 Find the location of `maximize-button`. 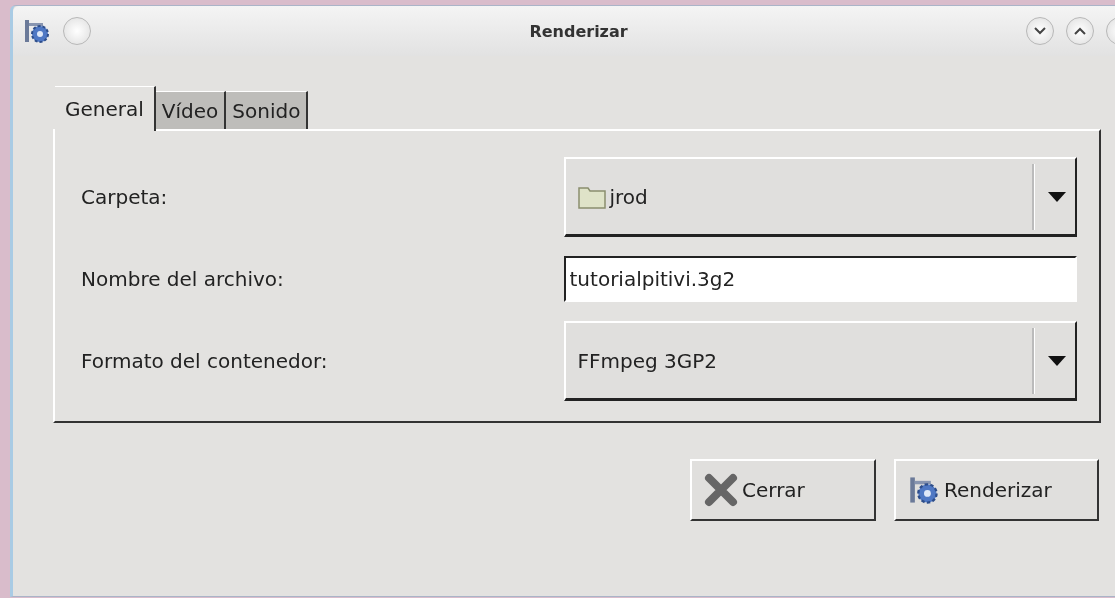

maximize-button is located at coordinates (1080, 31).